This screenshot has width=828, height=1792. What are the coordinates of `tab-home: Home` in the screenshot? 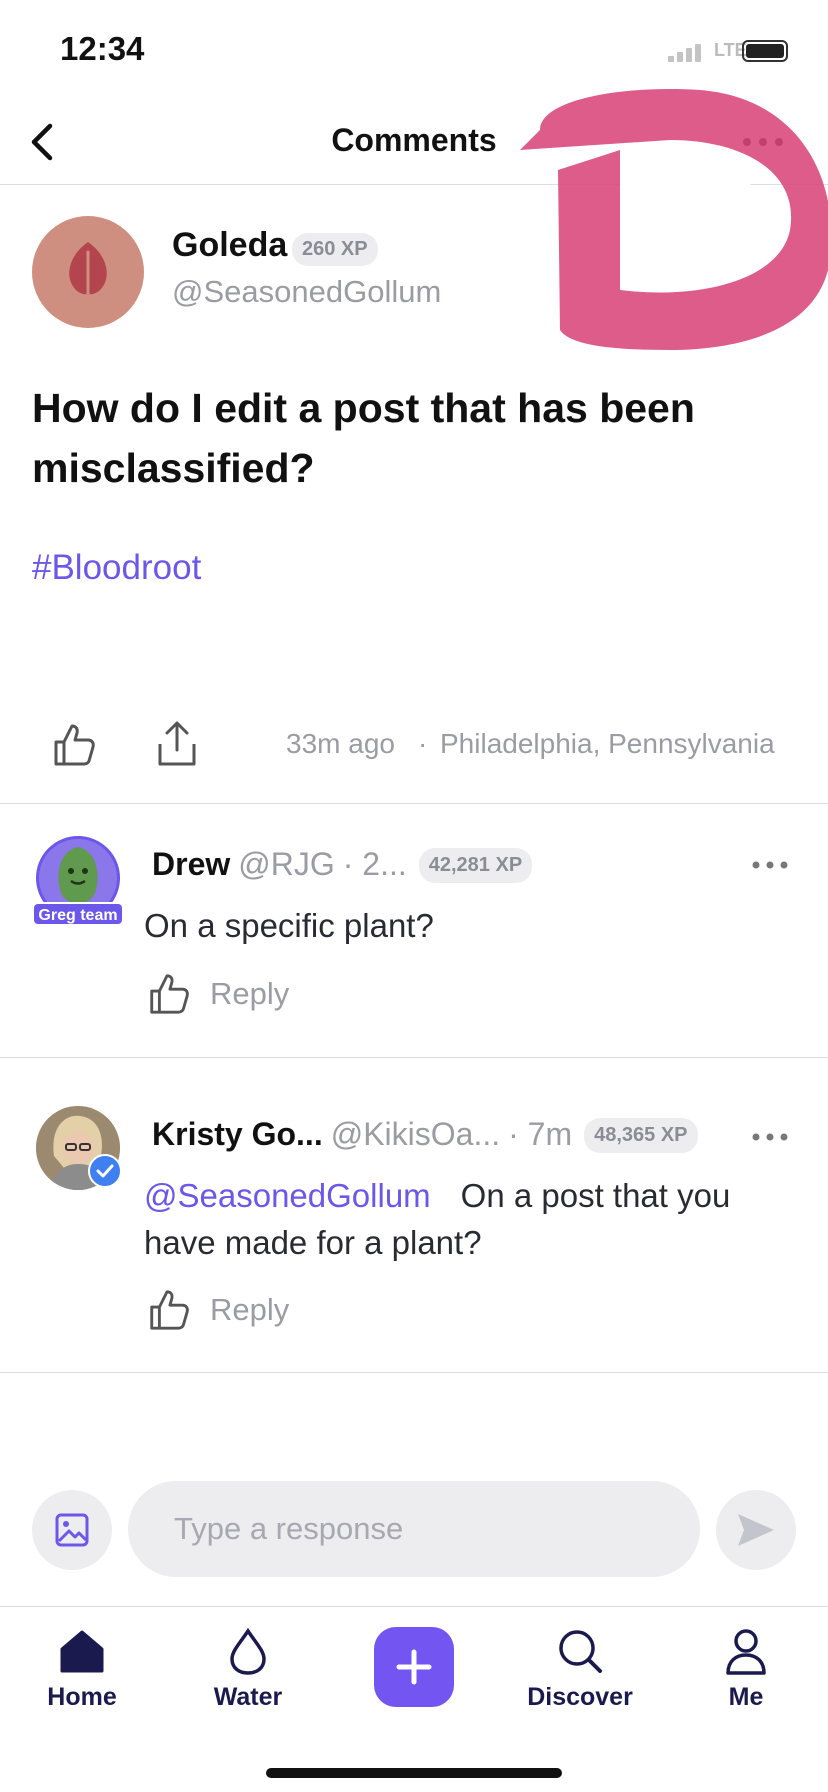 It's located at (82, 1682).